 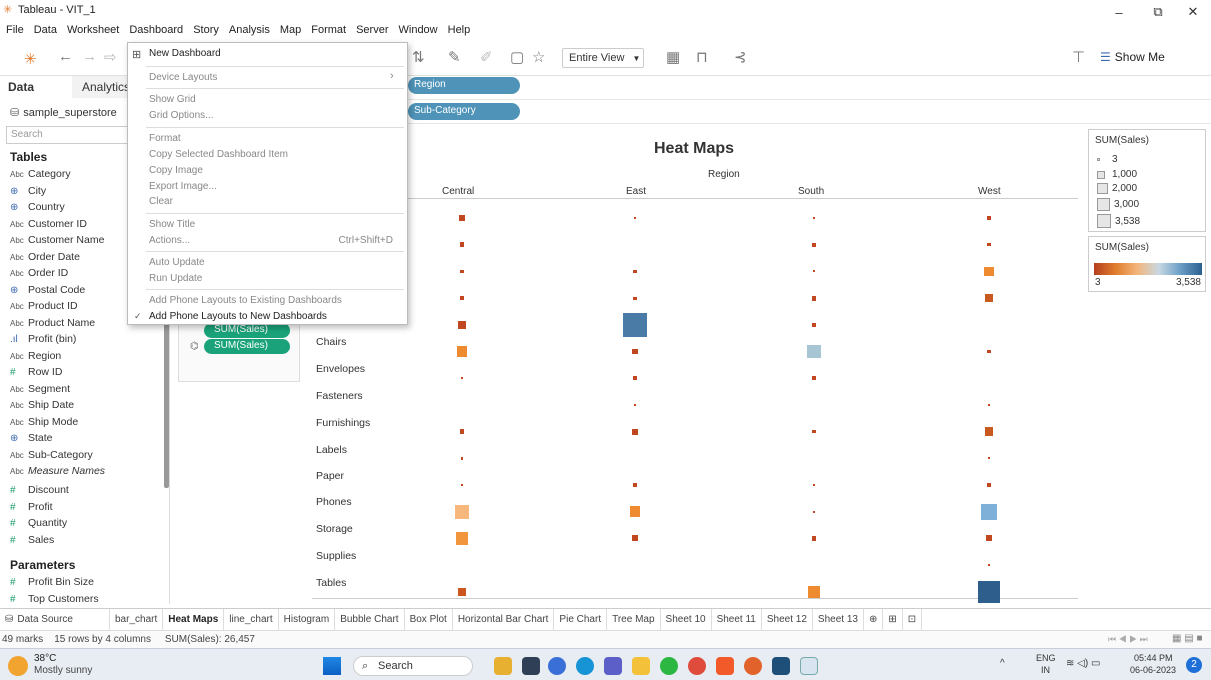 What do you see at coordinates (1132, 57) in the screenshot?
I see `show-me-button: ☰ Show Me` at bounding box center [1132, 57].